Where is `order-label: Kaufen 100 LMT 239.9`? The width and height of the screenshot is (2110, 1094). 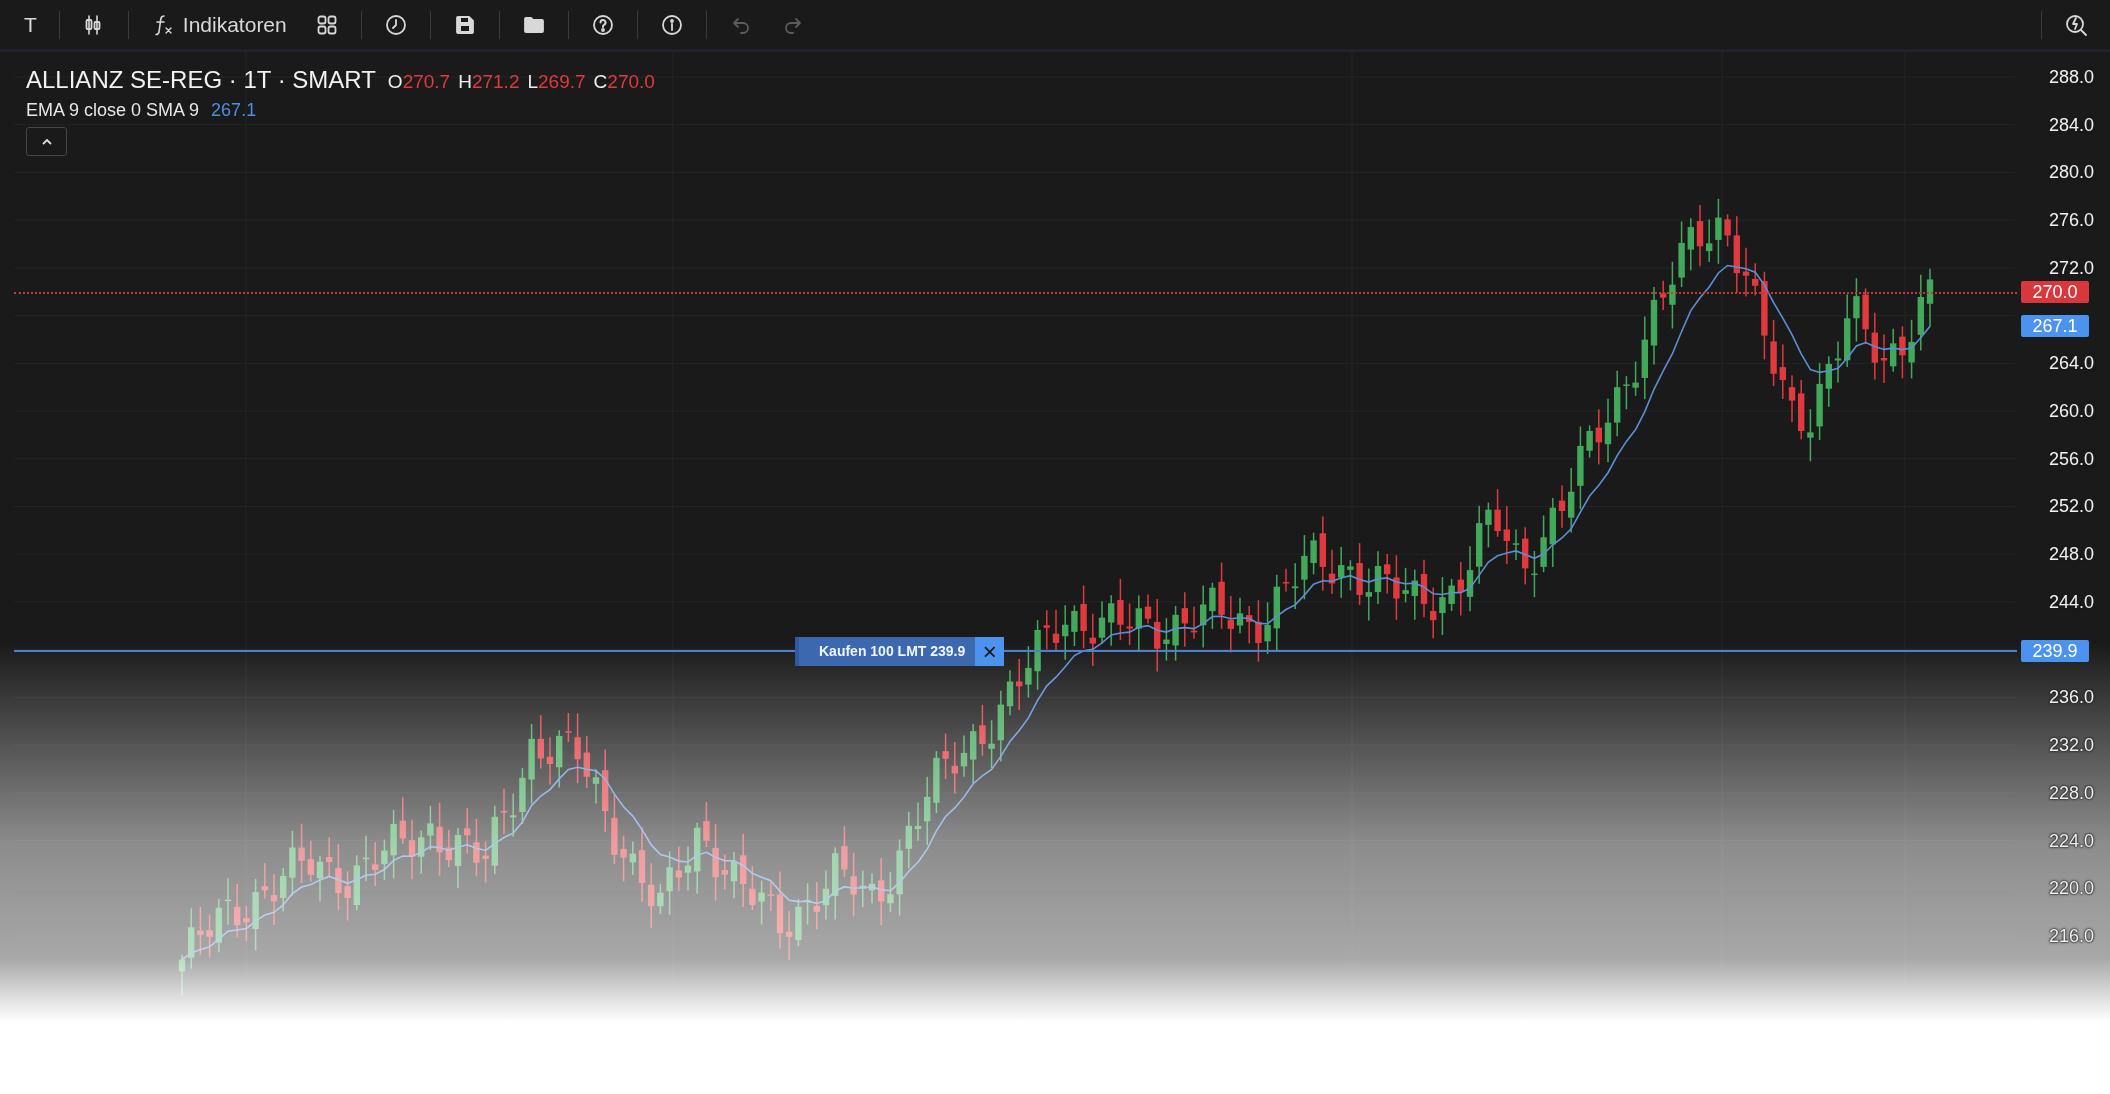
order-label: Kaufen 100 LMT 239.9 is located at coordinates (885, 651).